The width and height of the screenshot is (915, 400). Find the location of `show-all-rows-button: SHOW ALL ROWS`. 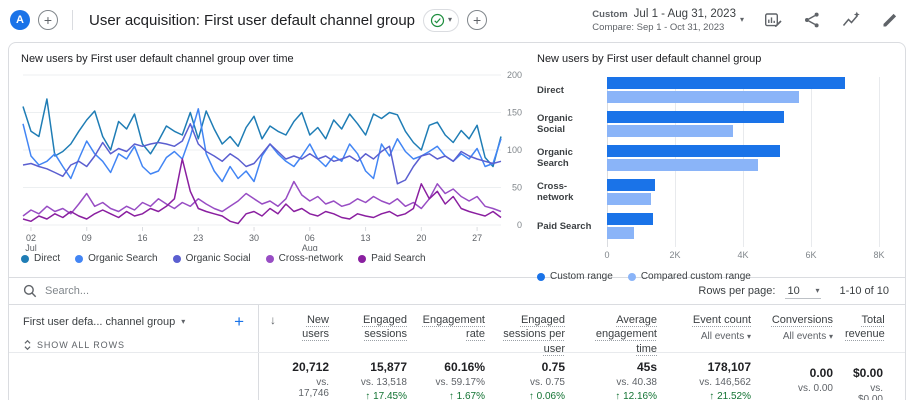

show-all-rows-button: SHOW ALL ROWS is located at coordinates (133, 345).